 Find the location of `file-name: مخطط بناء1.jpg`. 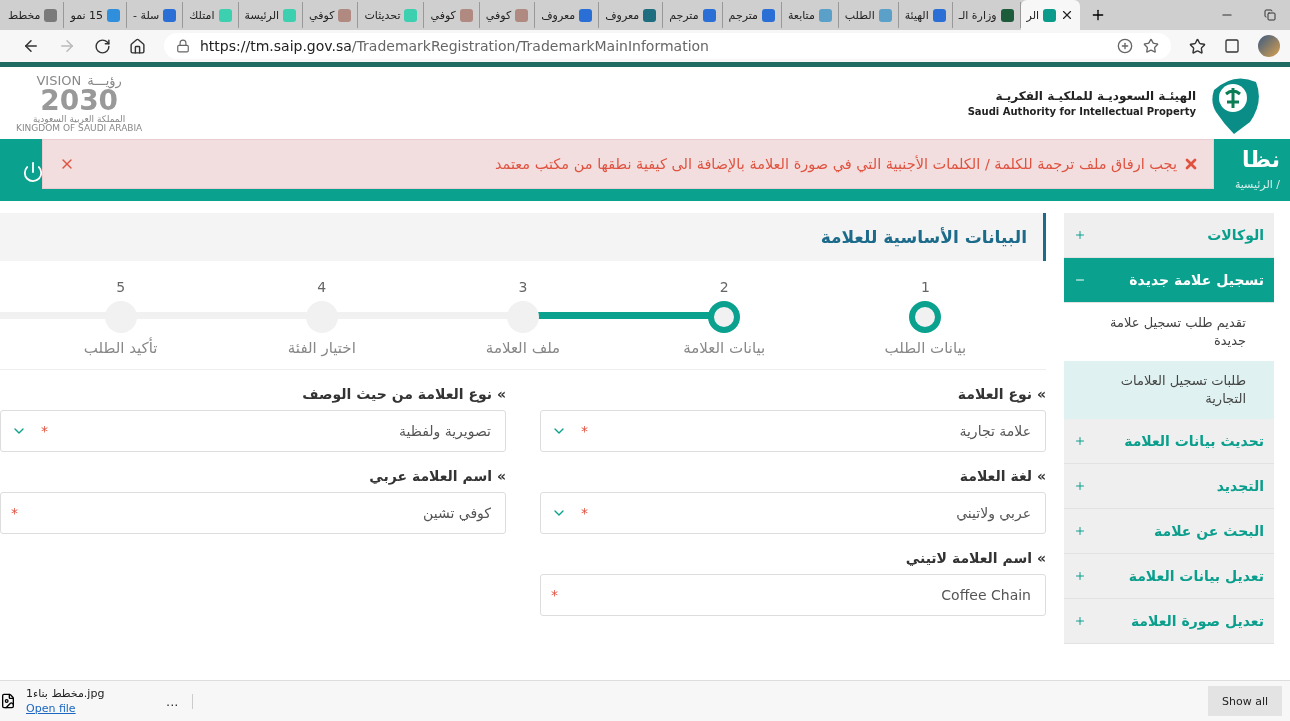

file-name: مخطط بناء1.jpg is located at coordinates (66, 693).